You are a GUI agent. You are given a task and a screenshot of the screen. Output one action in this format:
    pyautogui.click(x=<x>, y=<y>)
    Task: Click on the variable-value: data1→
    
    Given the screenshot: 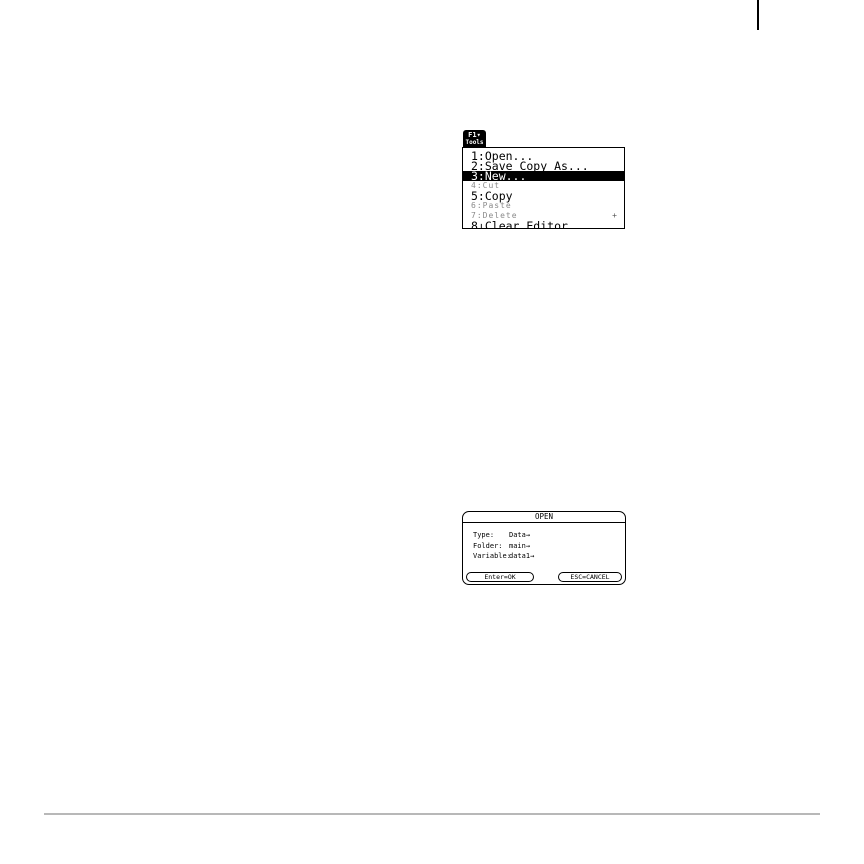 What is the action you would take?
    pyautogui.click(x=521, y=556)
    